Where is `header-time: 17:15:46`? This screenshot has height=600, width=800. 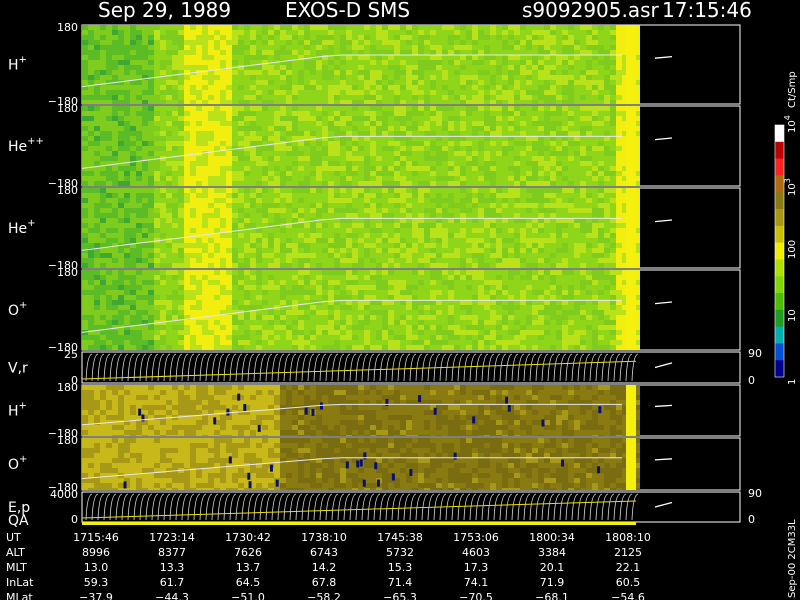 header-time: 17:15:46 is located at coordinates (707, 11).